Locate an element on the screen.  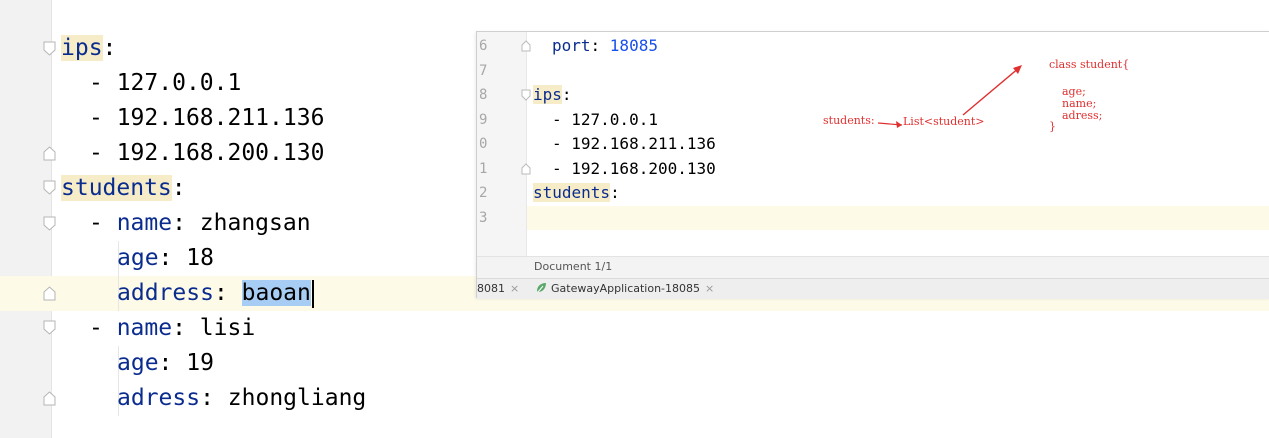
code-line: adress: zhongliang is located at coordinates (241, 398).